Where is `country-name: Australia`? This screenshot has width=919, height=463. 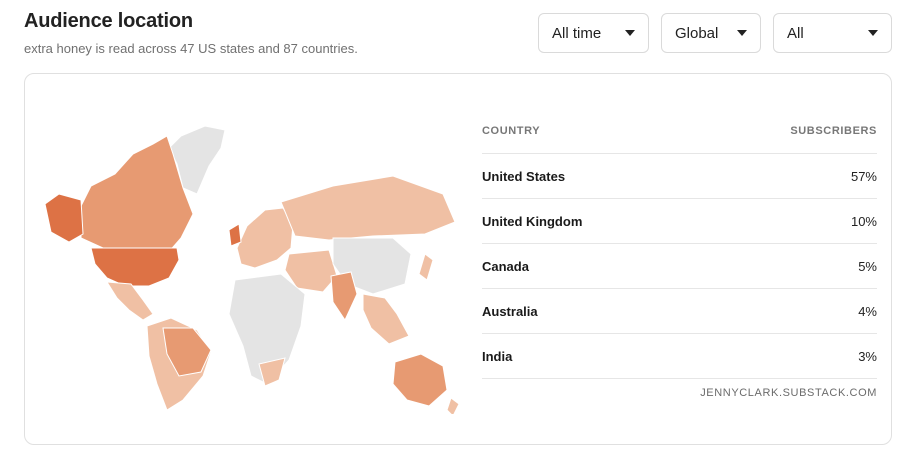
country-name: Australia is located at coordinates (510, 311).